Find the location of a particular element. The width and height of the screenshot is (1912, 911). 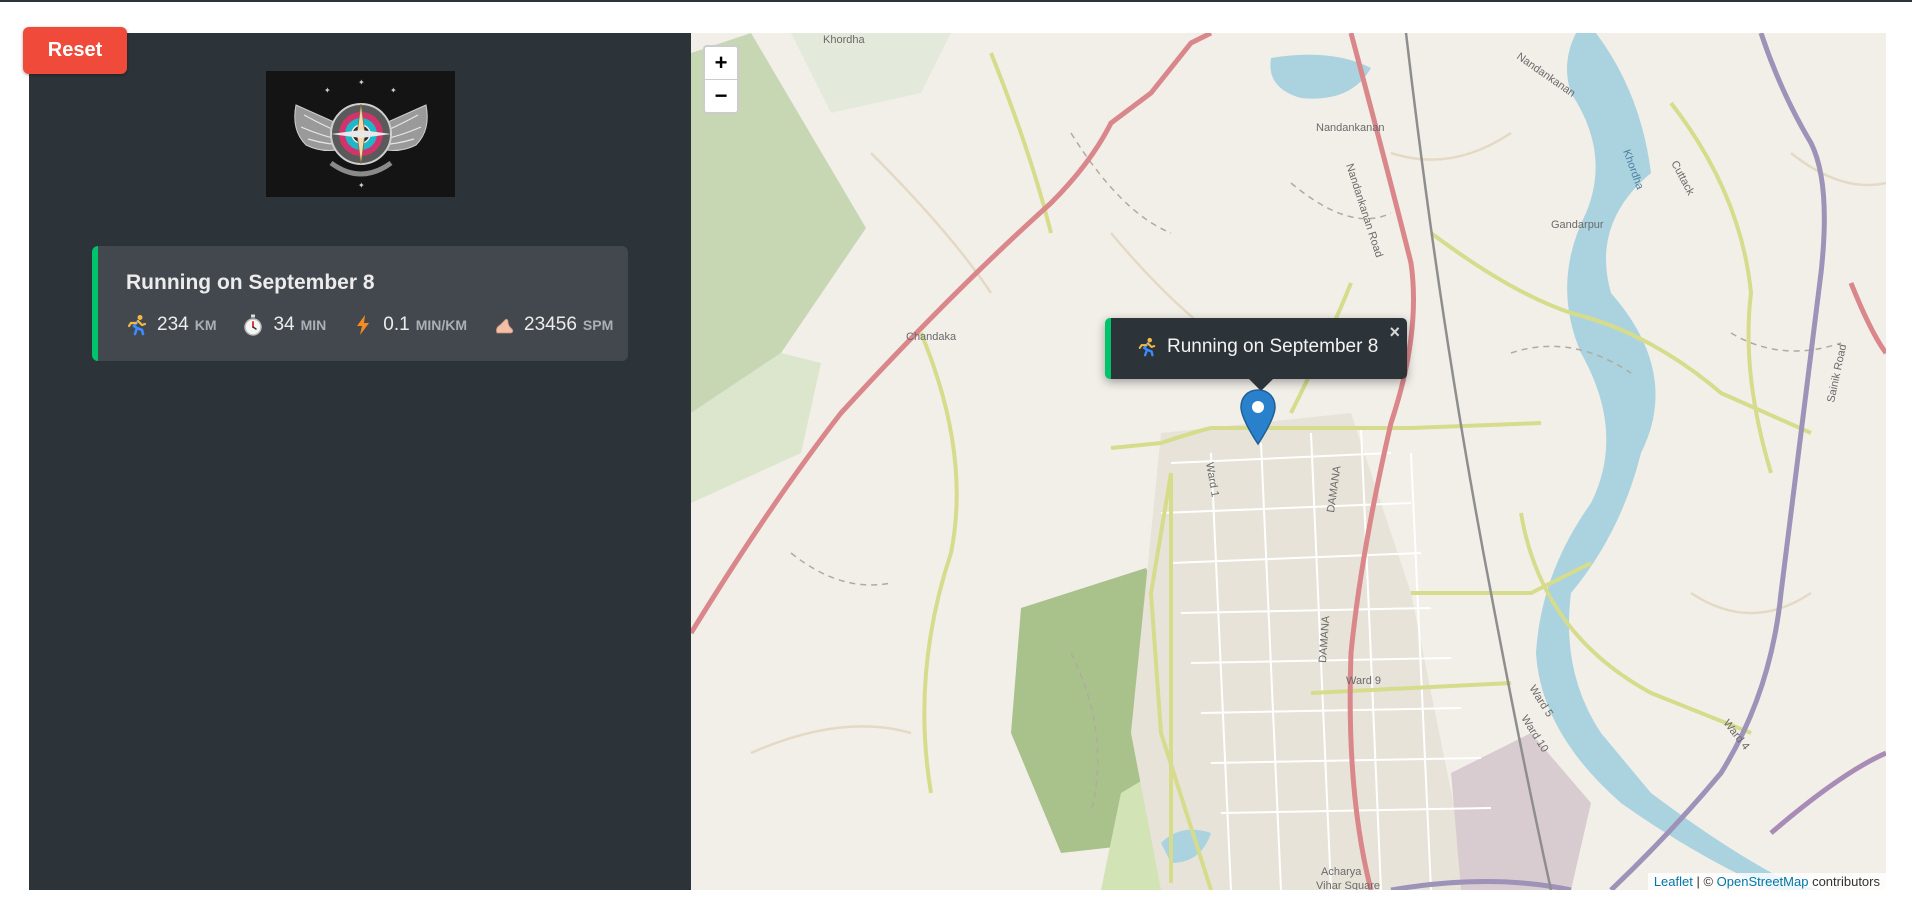

attribution-suffix: contributors is located at coordinates (1844, 881).